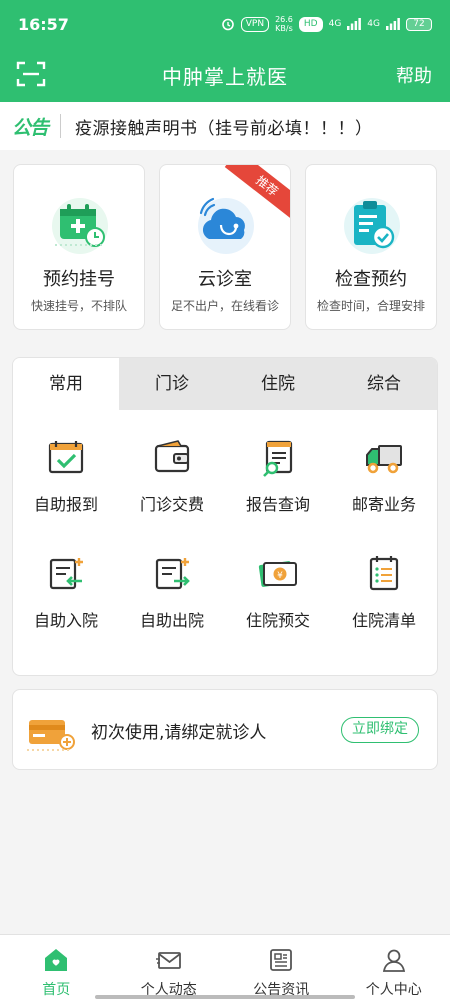 This screenshot has height=1003, width=450. I want to click on network-2: 4G, so click(373, 24).